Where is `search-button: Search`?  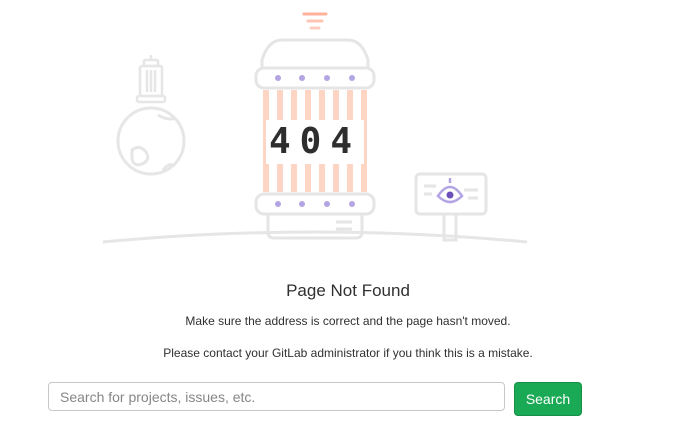
search-button: Search is located at coordinates (548, 399).